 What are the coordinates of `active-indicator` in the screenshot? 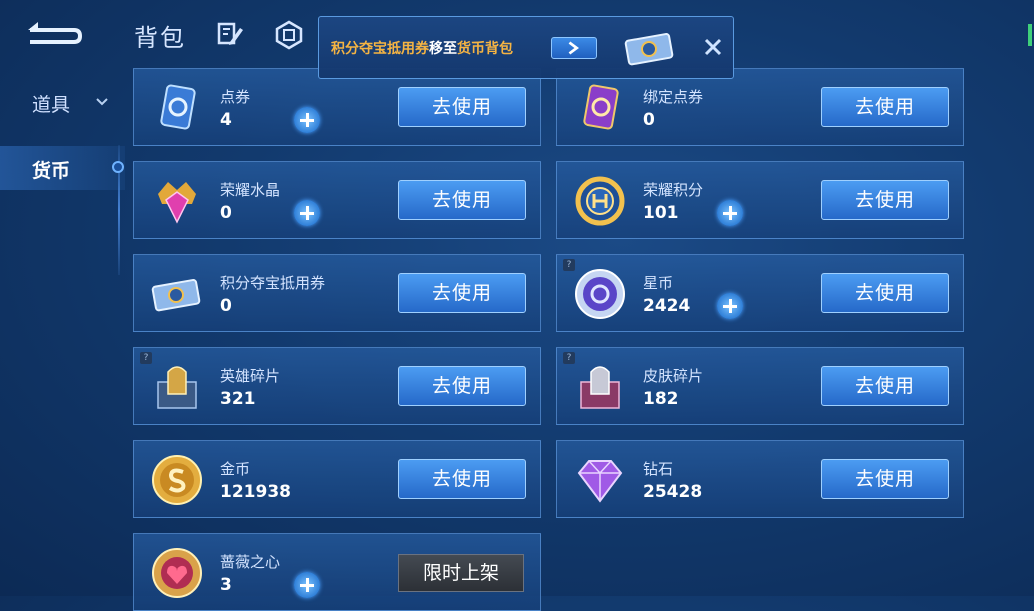 It's located at (118, 167).